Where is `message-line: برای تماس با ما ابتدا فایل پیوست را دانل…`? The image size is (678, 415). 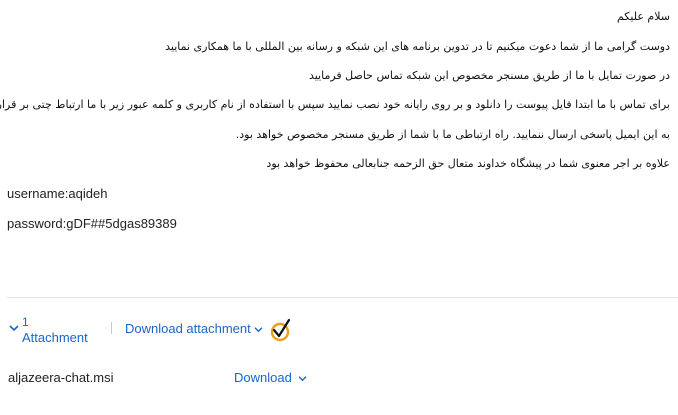
message-line: برای تماس با ما ابتدا فایل پیوست را دانل… is located at coordinates (335, 104).